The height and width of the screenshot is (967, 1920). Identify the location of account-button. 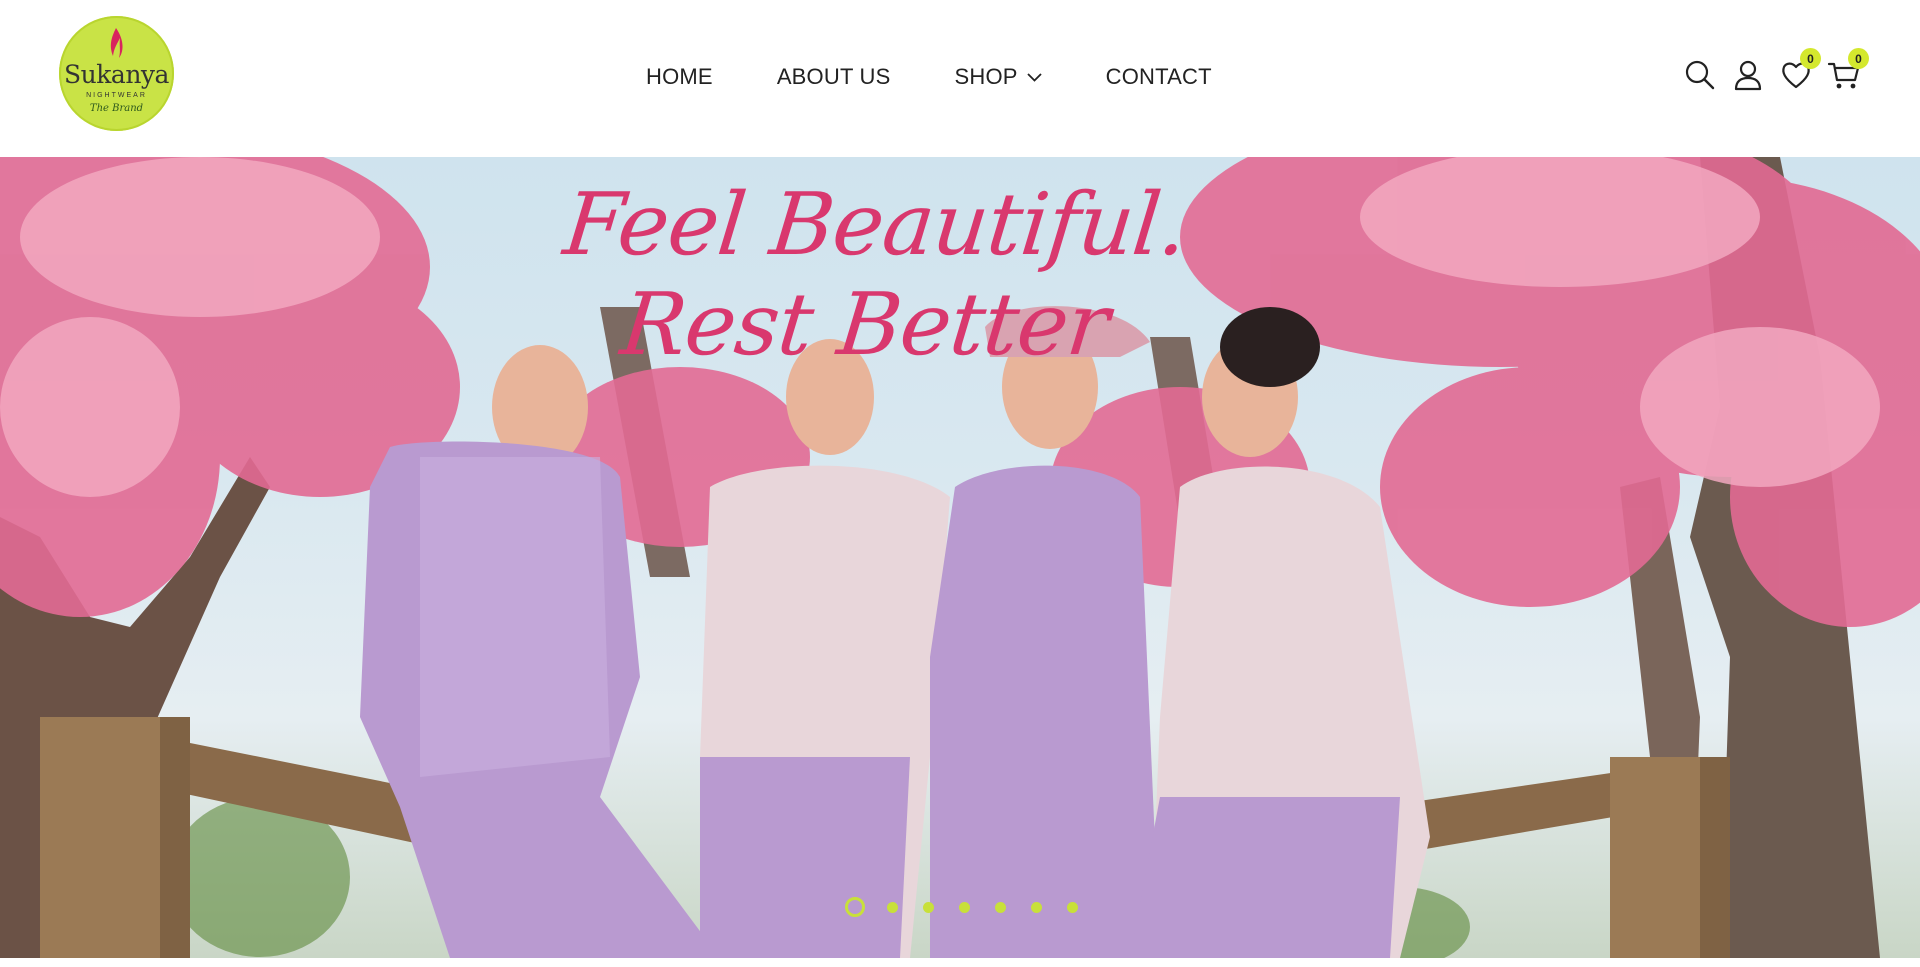
(1748, 75).